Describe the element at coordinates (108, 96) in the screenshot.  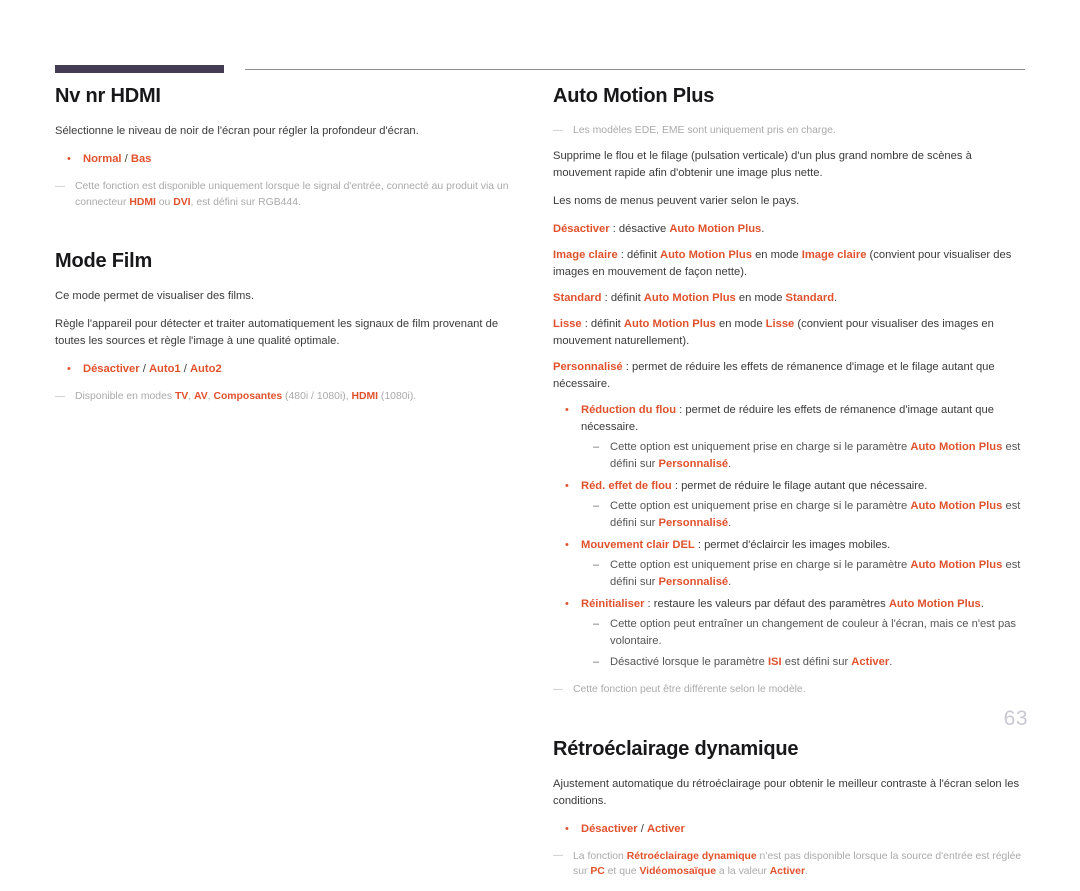
I see `page-title-nv-nr-hdmi: Nv nr HDMI` at that location.